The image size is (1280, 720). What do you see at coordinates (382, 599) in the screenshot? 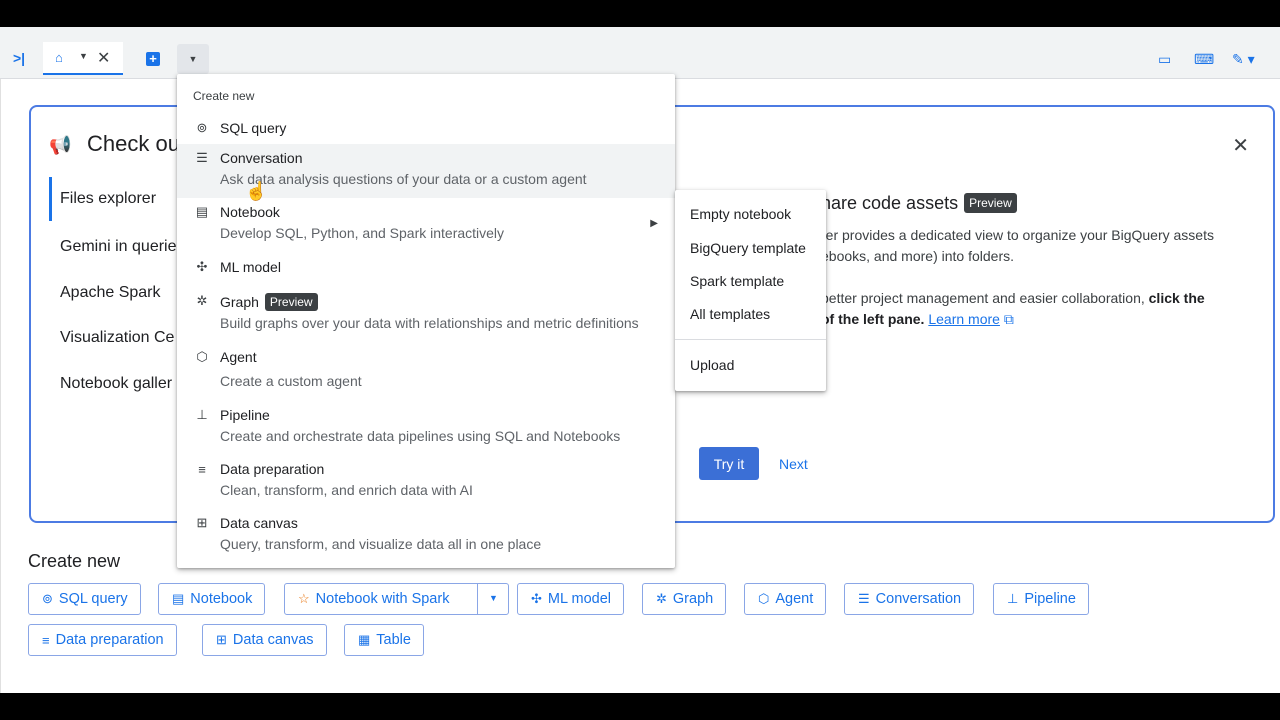
I see `chip-label: Notebook with Spark` at bounding box center [382, 599].